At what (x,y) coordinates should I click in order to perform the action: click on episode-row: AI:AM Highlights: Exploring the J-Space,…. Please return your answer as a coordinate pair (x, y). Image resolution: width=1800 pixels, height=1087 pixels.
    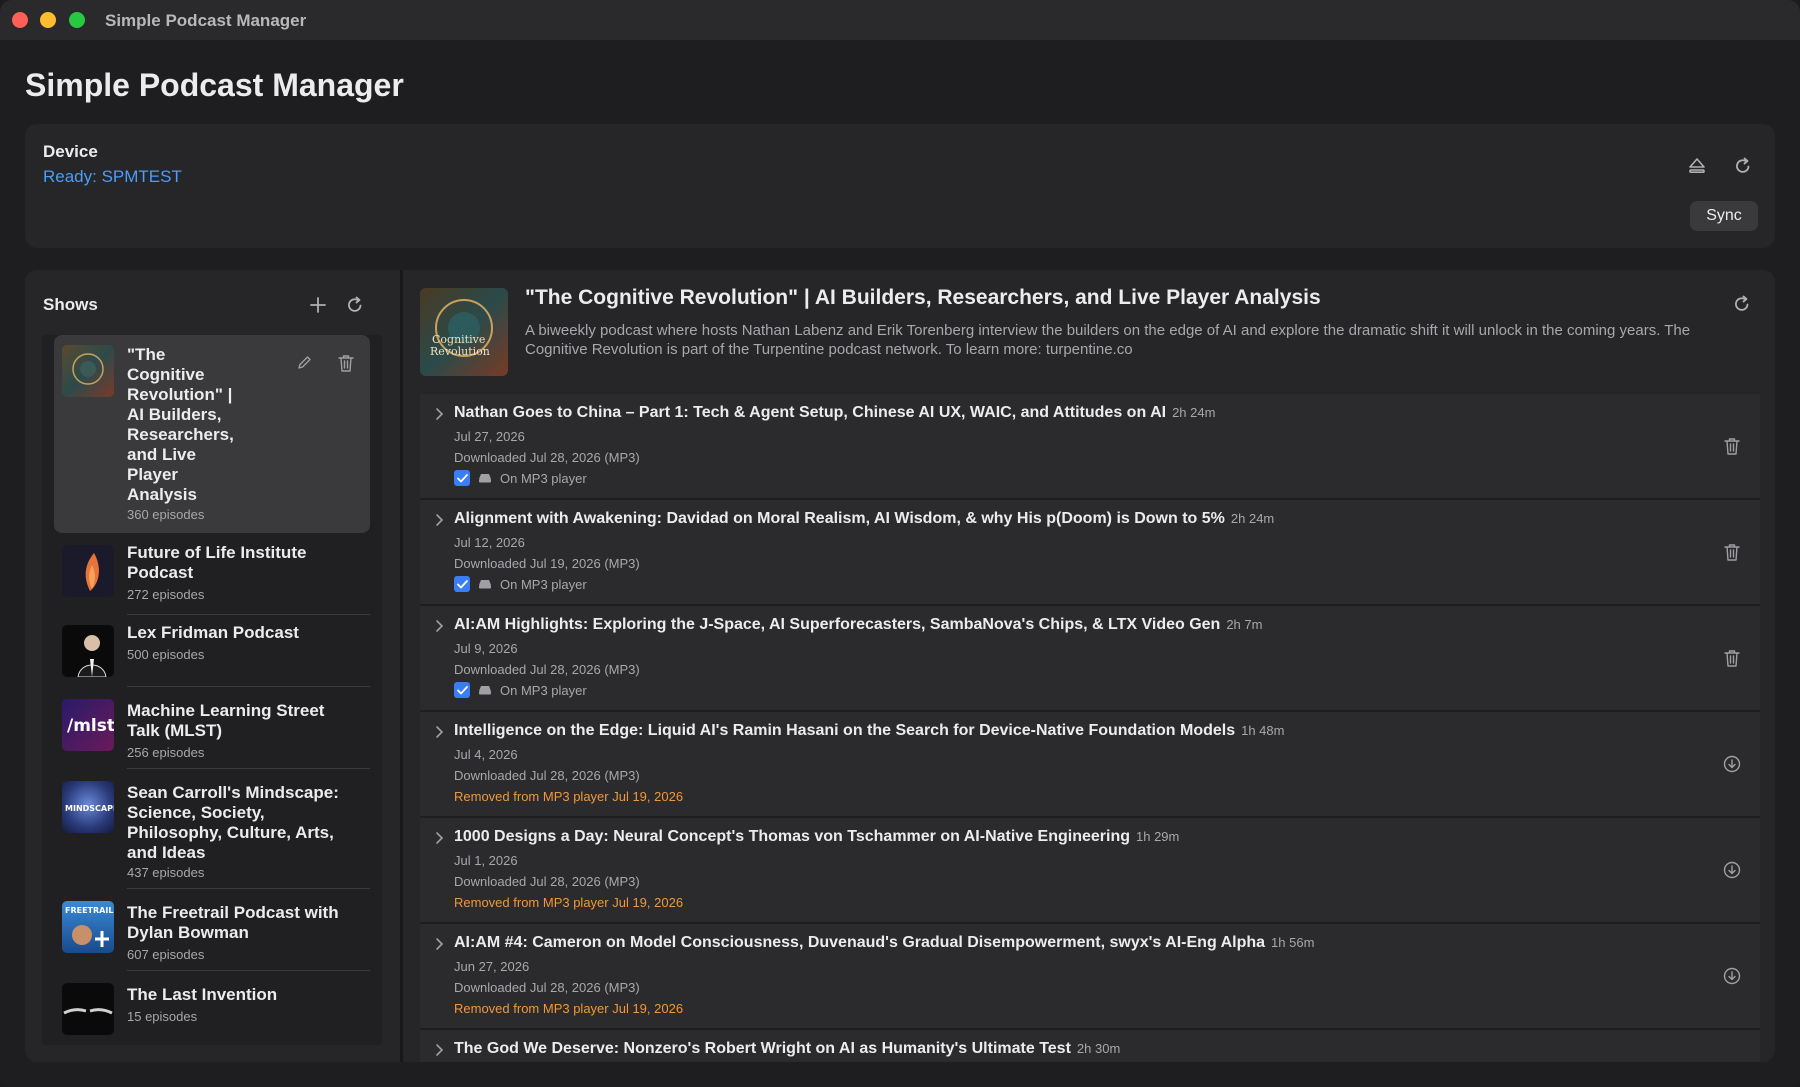
    Looking at the image, I should click on (1090, 658).